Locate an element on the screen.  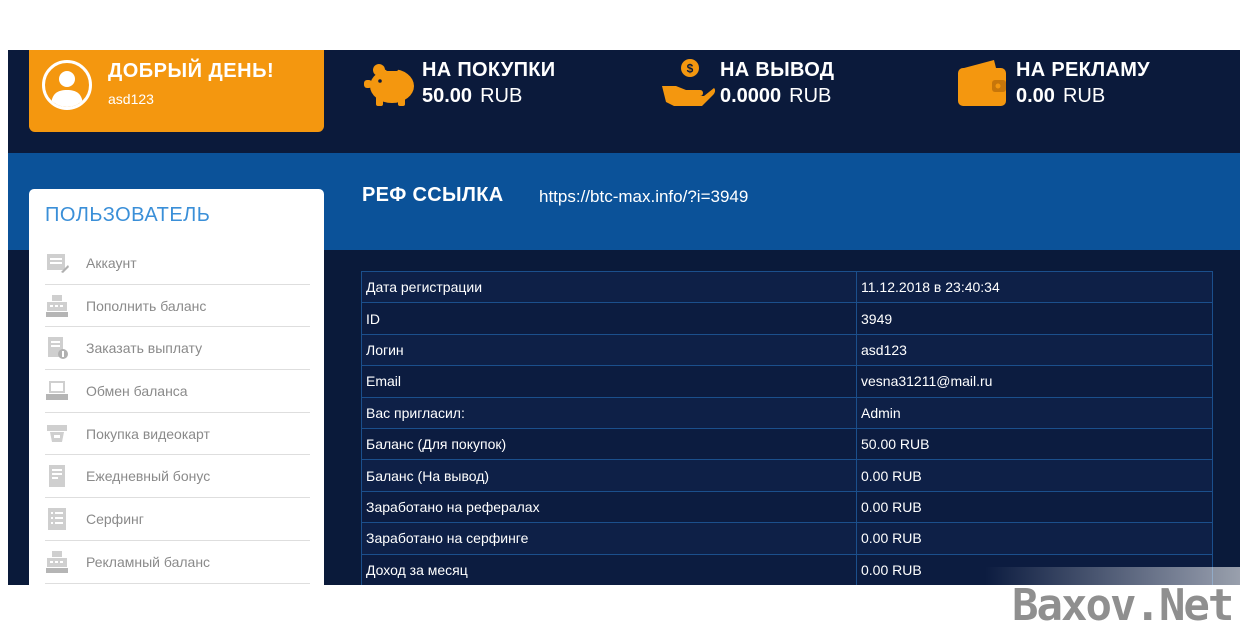
sidebar-item-label: Рекламный баланс is located at coordinates (148, 561).